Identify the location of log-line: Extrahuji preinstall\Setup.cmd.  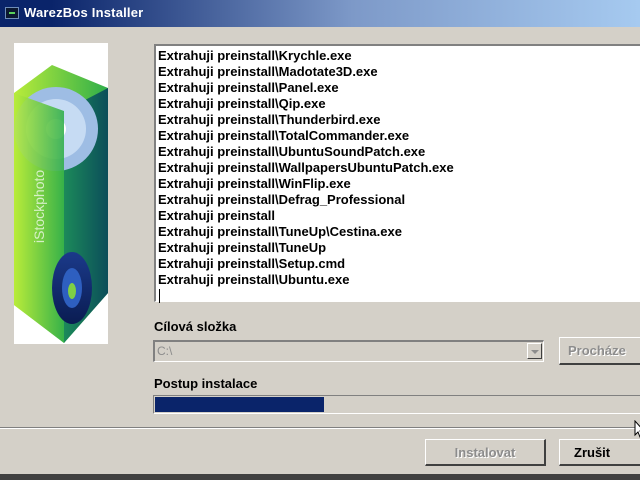
(252, 263).